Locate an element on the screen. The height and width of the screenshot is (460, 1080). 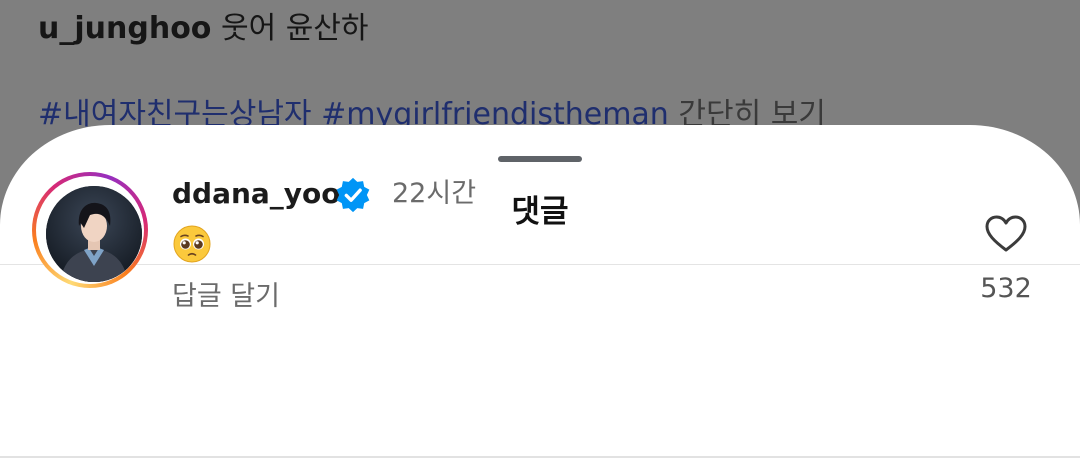
reply-button: 답글 달기 is located at coordinates (226, 297).